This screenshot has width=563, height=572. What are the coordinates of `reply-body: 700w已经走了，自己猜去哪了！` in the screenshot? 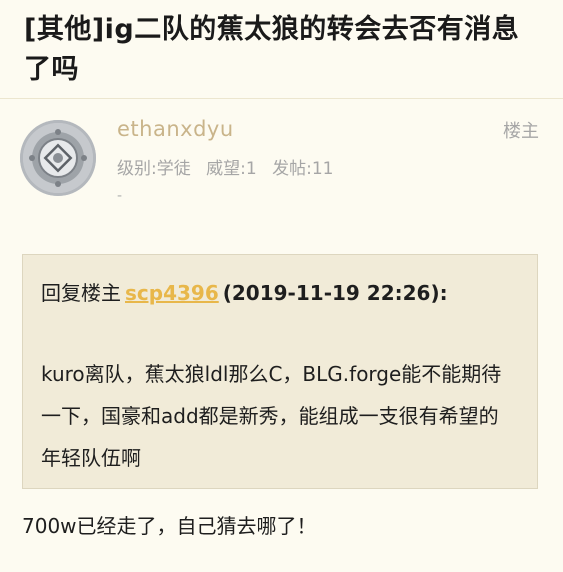 It's located at (169, 526).